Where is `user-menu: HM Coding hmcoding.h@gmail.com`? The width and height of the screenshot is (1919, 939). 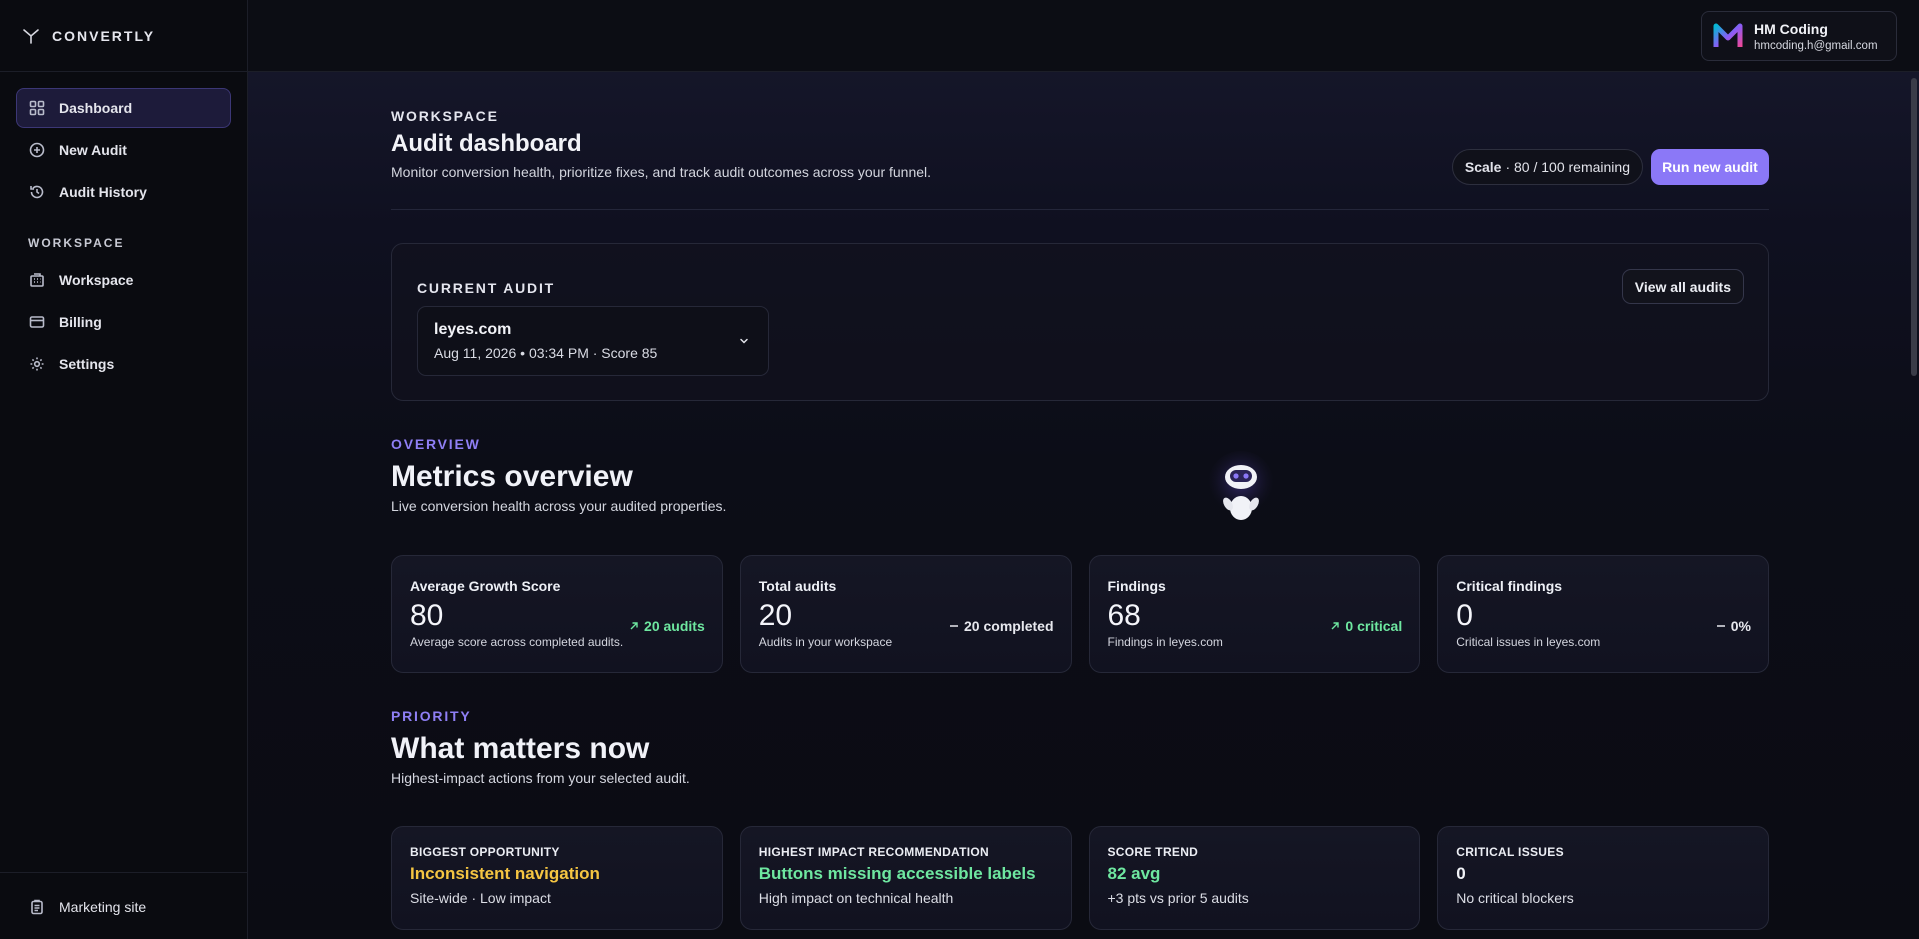 user-menu: HM Coding hmcoding.h@gmail.com is located at coordinates (1799, 36).